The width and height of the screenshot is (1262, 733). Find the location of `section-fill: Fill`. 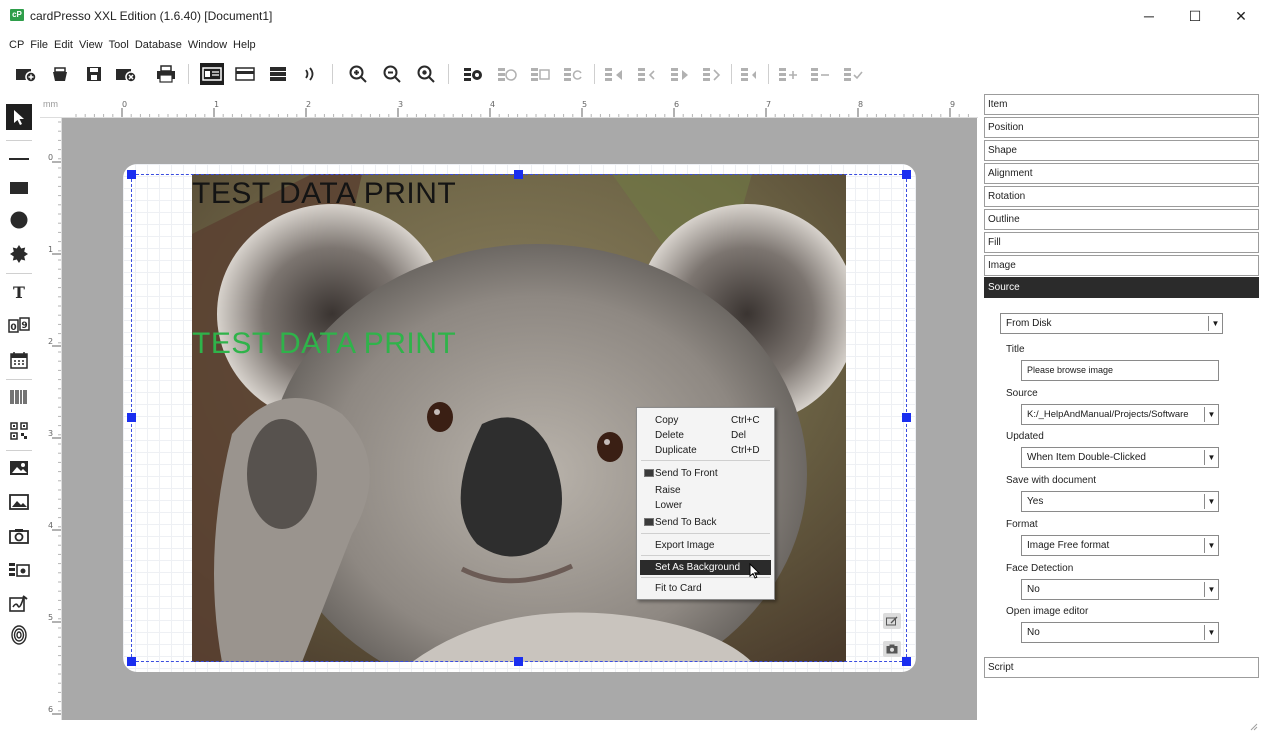

section-fill: Fill is located at coordinates (1121, 242).